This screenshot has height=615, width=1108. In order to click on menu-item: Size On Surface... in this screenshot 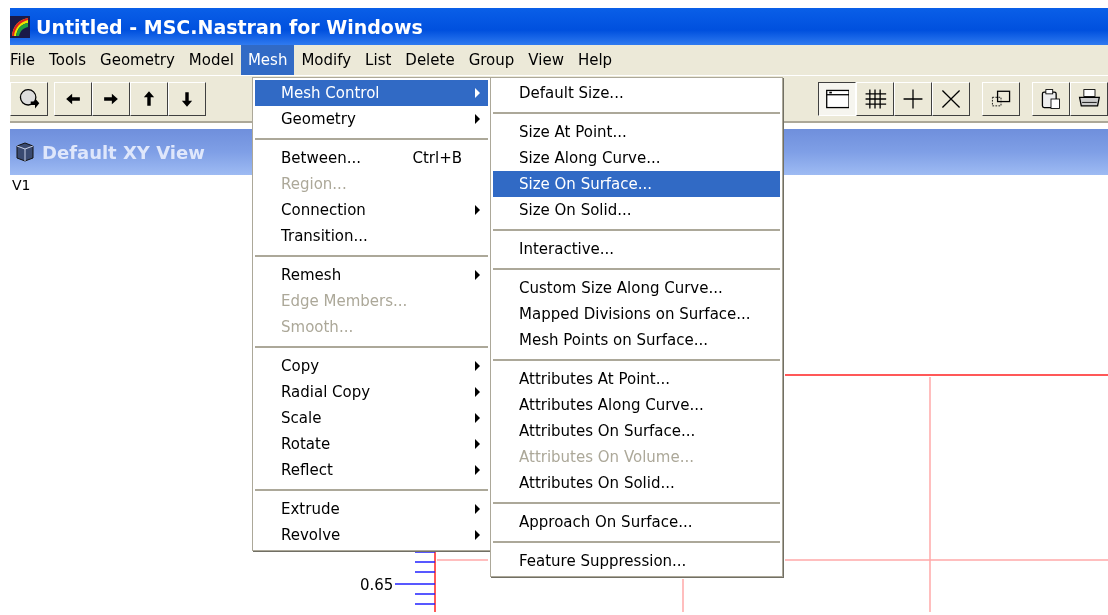, I will do `click(636, 184)`.